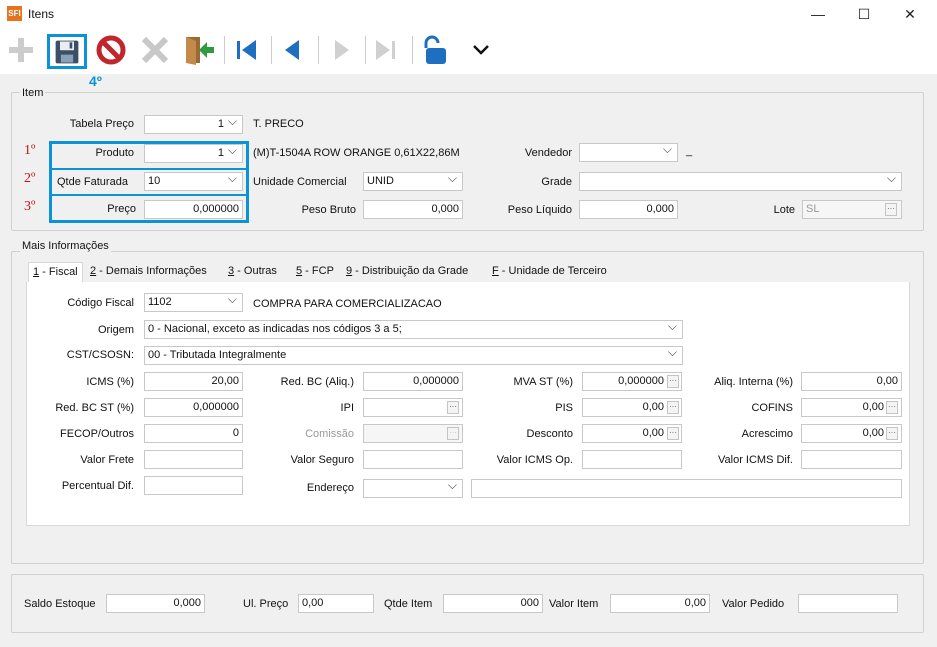 The height and width of the screenshot is (647, 937). Describe the element at coordinates (413, 381) in the screenshot. I see `red-bc-aliq-input: 0,000000` at that location.